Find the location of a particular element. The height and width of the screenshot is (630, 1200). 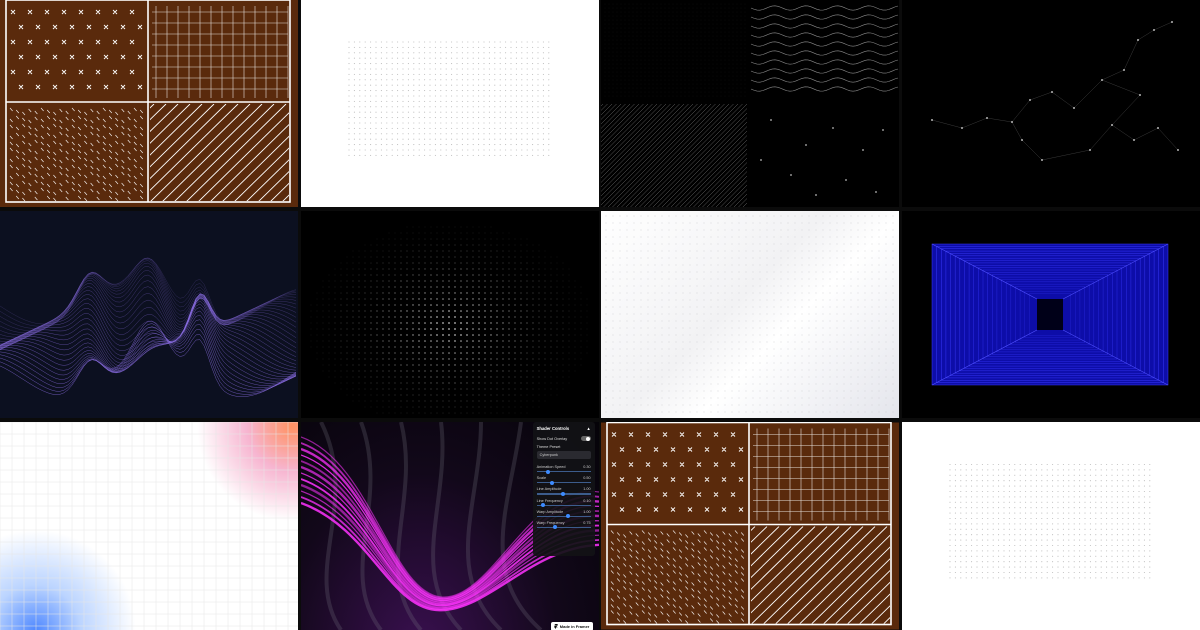

panel-title: Shader Controls is located at coordinates (553, 428).